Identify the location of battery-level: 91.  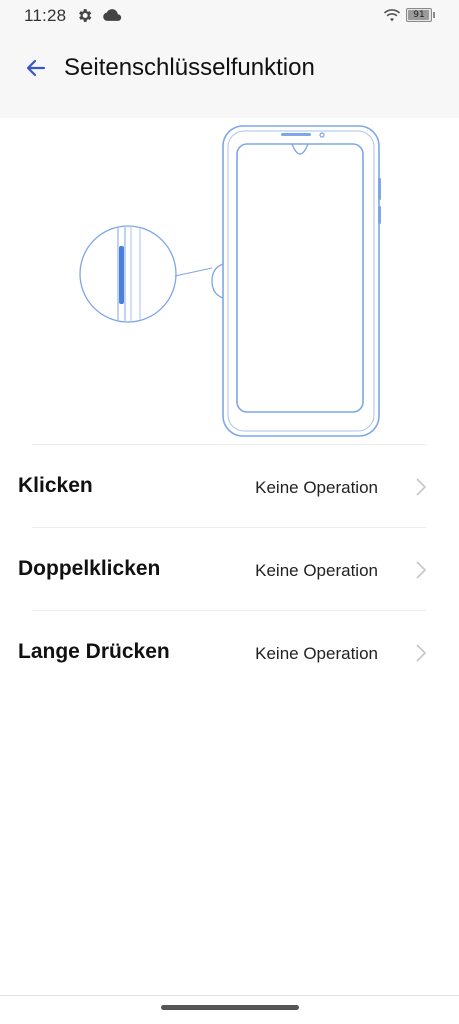
(419, 15).